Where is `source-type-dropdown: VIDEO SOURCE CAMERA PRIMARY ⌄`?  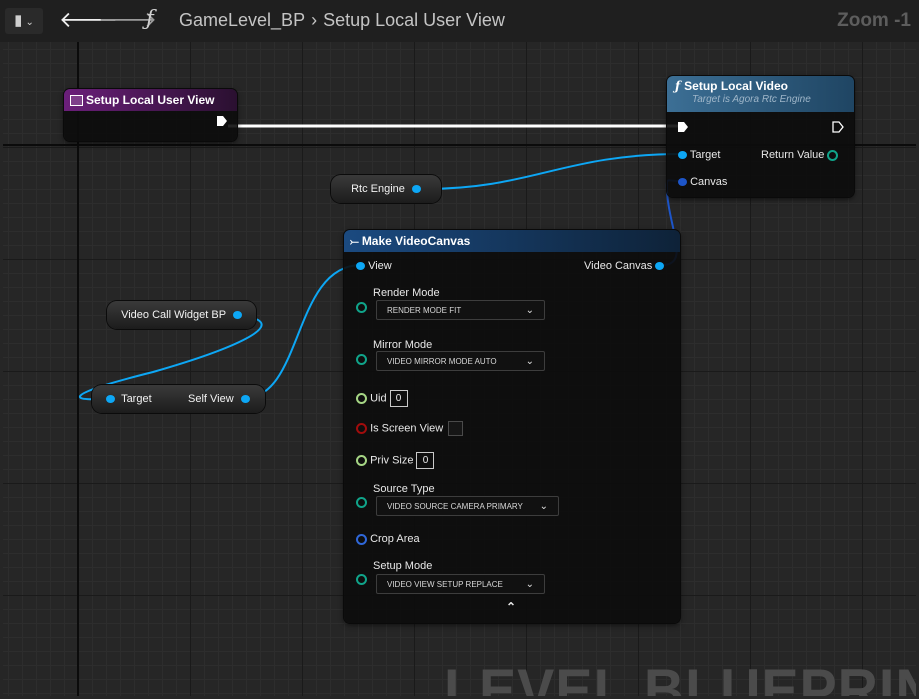
source-type-dropdown: VIDEO SOURCE CAMERA PRIMARY ⌄ is located at coordinates (467, 506).